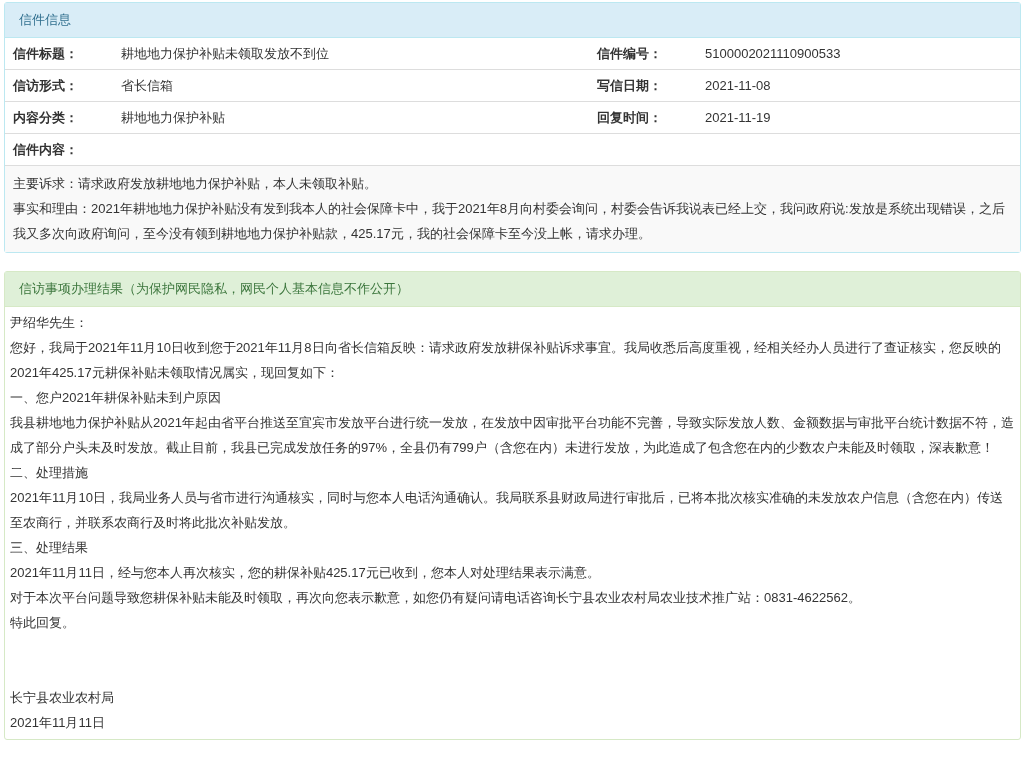  I want to click on reply-paragraph: 特此回复。, so click(43, 623).